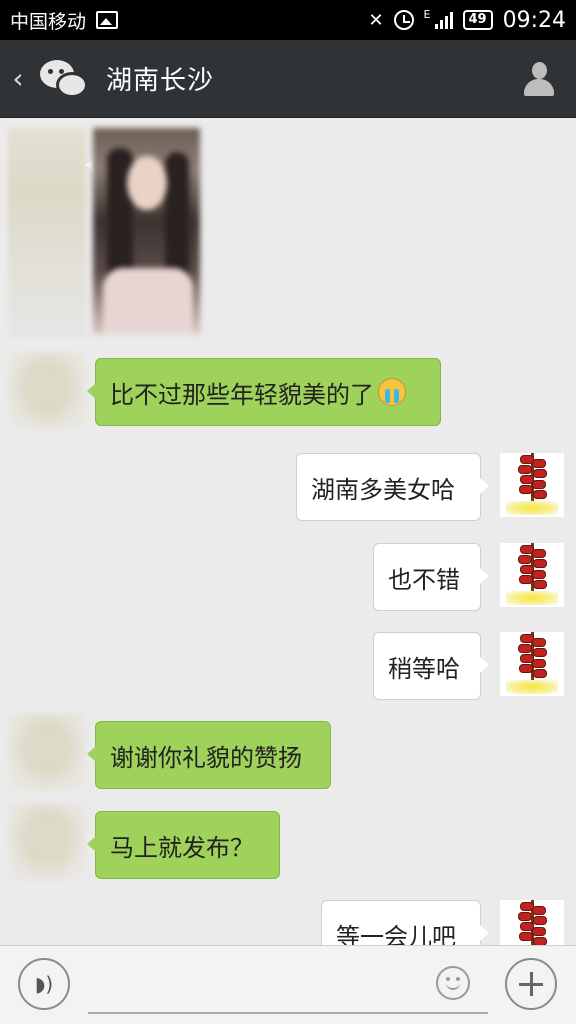 This screenshot has width=576, height=1024. I want to click on carrier-name: 中国移动, so click(48, 21).